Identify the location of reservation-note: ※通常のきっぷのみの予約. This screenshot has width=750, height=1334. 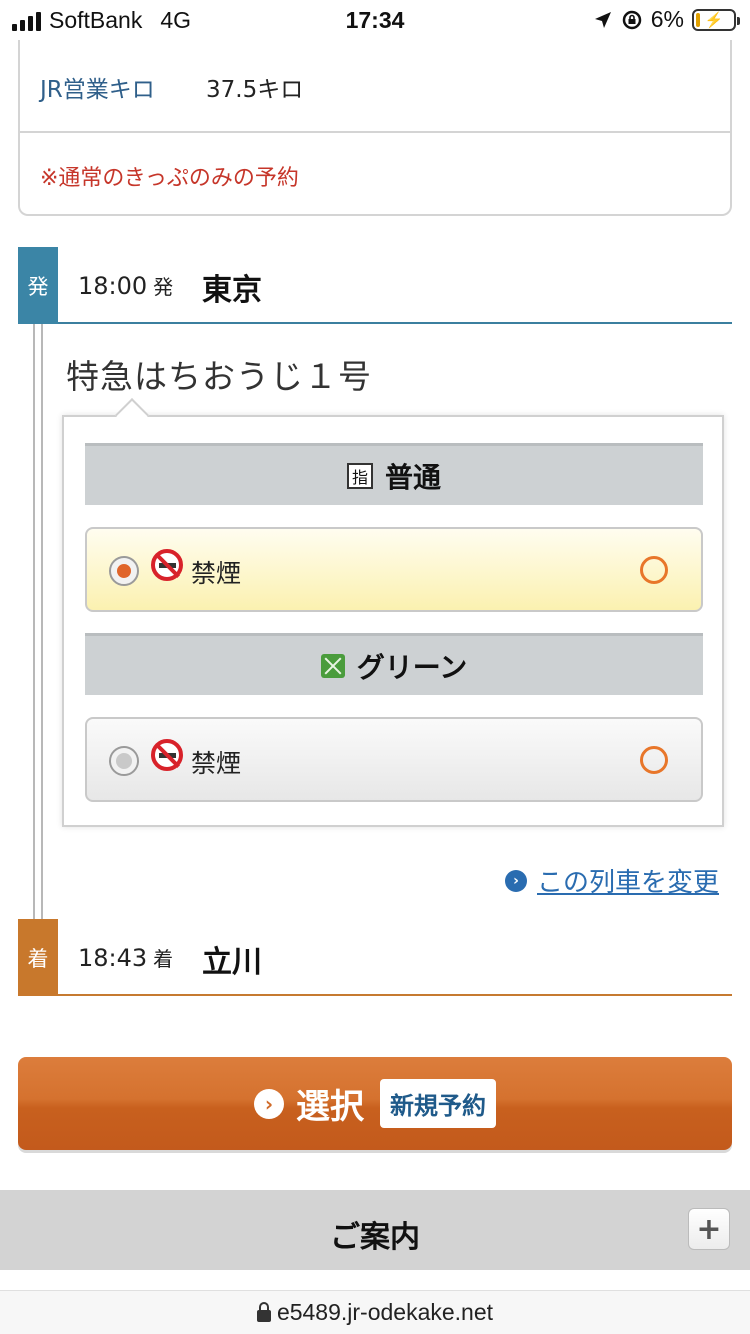
(169, 178).